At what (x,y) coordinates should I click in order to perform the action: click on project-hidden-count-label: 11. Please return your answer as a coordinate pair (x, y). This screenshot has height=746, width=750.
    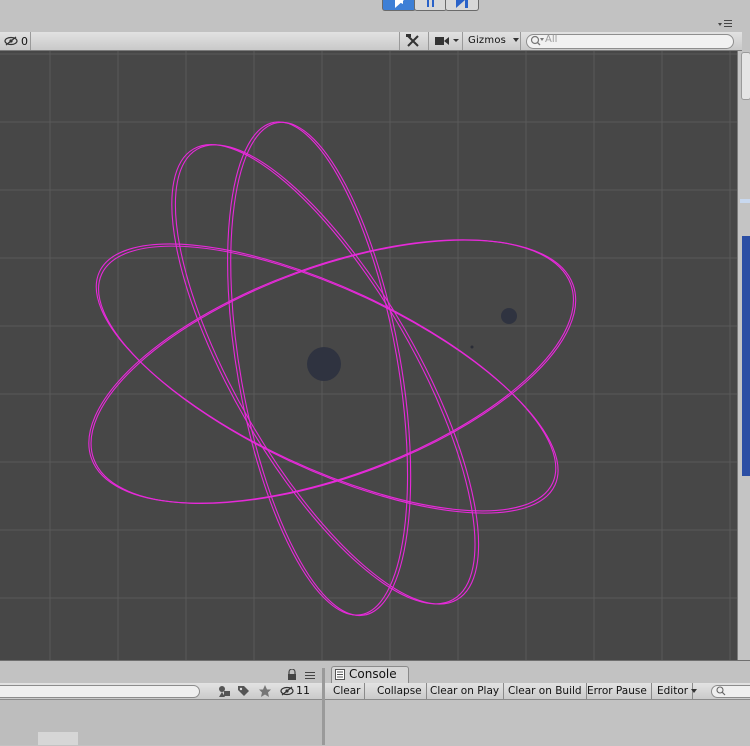
    Looking at the image, I should click on (303, 690).